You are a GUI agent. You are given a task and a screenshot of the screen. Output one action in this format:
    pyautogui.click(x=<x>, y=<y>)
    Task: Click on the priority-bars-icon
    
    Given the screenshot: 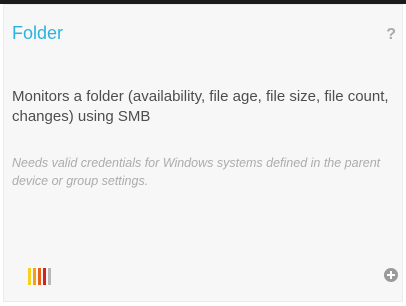 What is the action you would take?
    pyautogui.click(x=39, y=276)
    